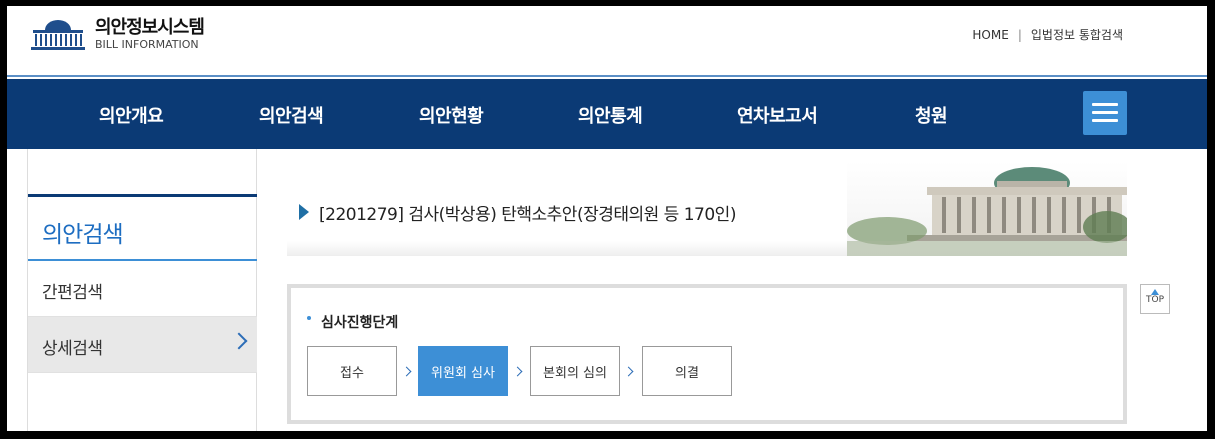  I want to click on dot-bullet-icon, so click(309, 318).